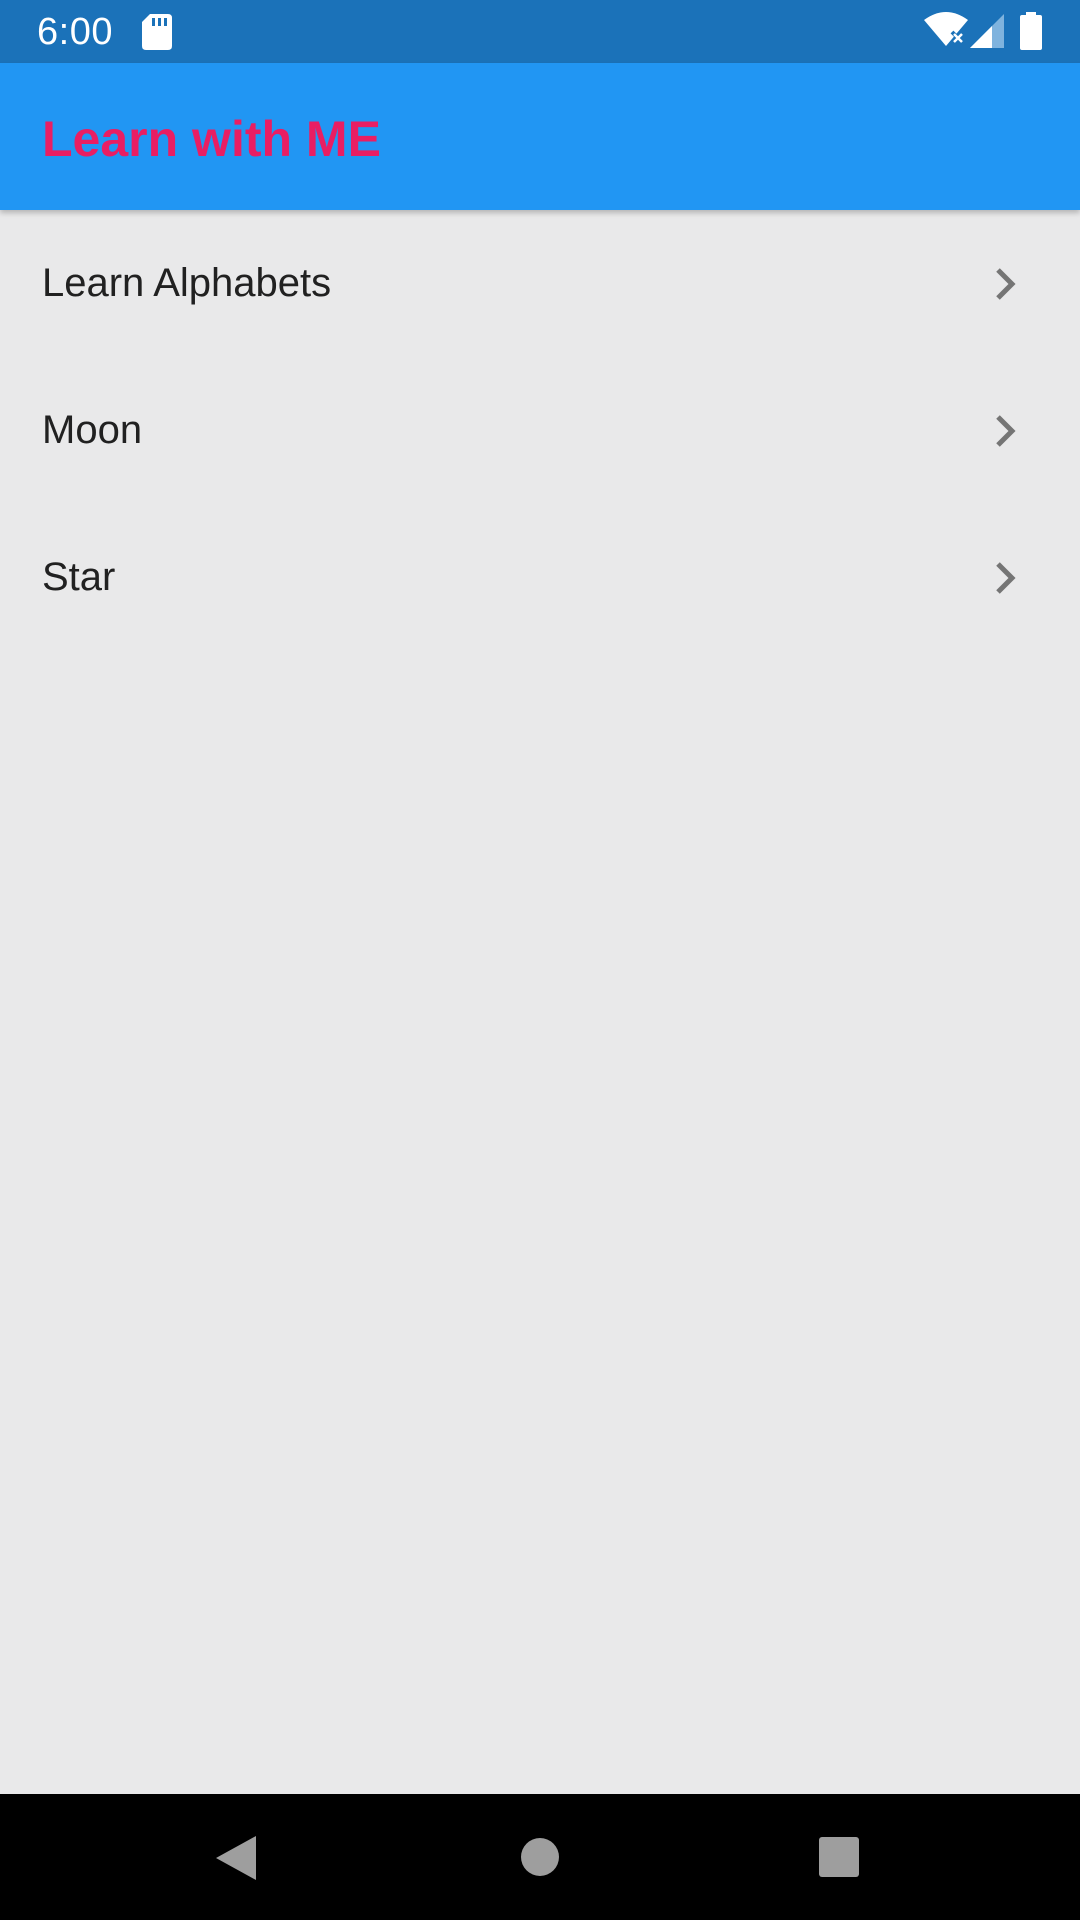 This screenshot has width=1080, height=1920. Describe the element at coordinates (211, 139) in the screenshot. I see `app-title: Learn with ME` at that location.